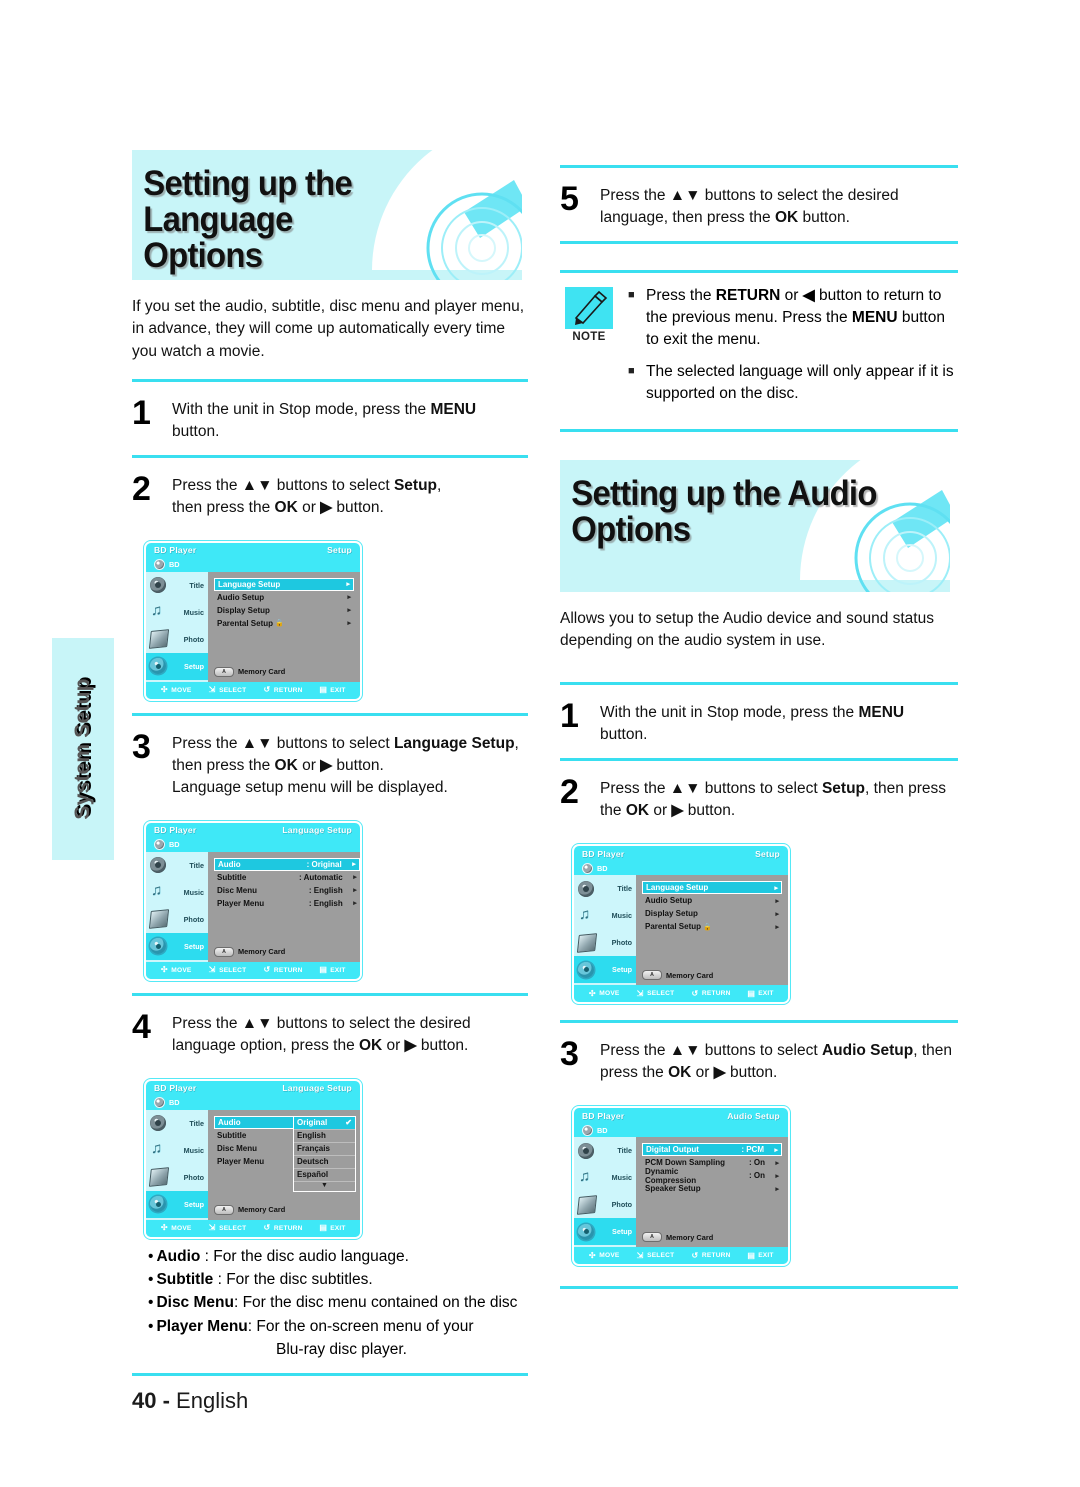  What do you see at coordinates (287, 877) in the screenshot?
I see `osd-menu-row-subtitle: Subtitle : Automatic ▸` at bounding box center [287, 877].